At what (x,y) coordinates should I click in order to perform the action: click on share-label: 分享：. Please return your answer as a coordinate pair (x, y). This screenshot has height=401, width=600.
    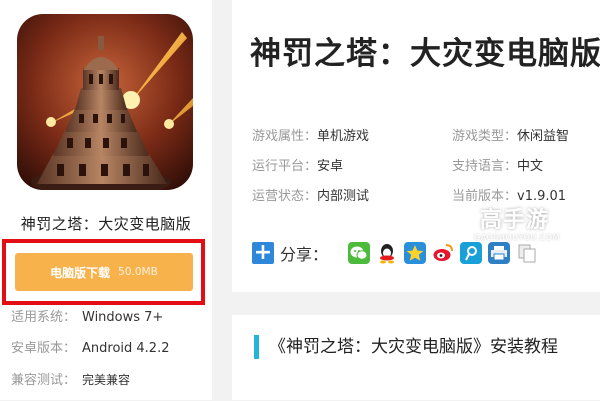
    Looking at the image, I should click on (304, 254).